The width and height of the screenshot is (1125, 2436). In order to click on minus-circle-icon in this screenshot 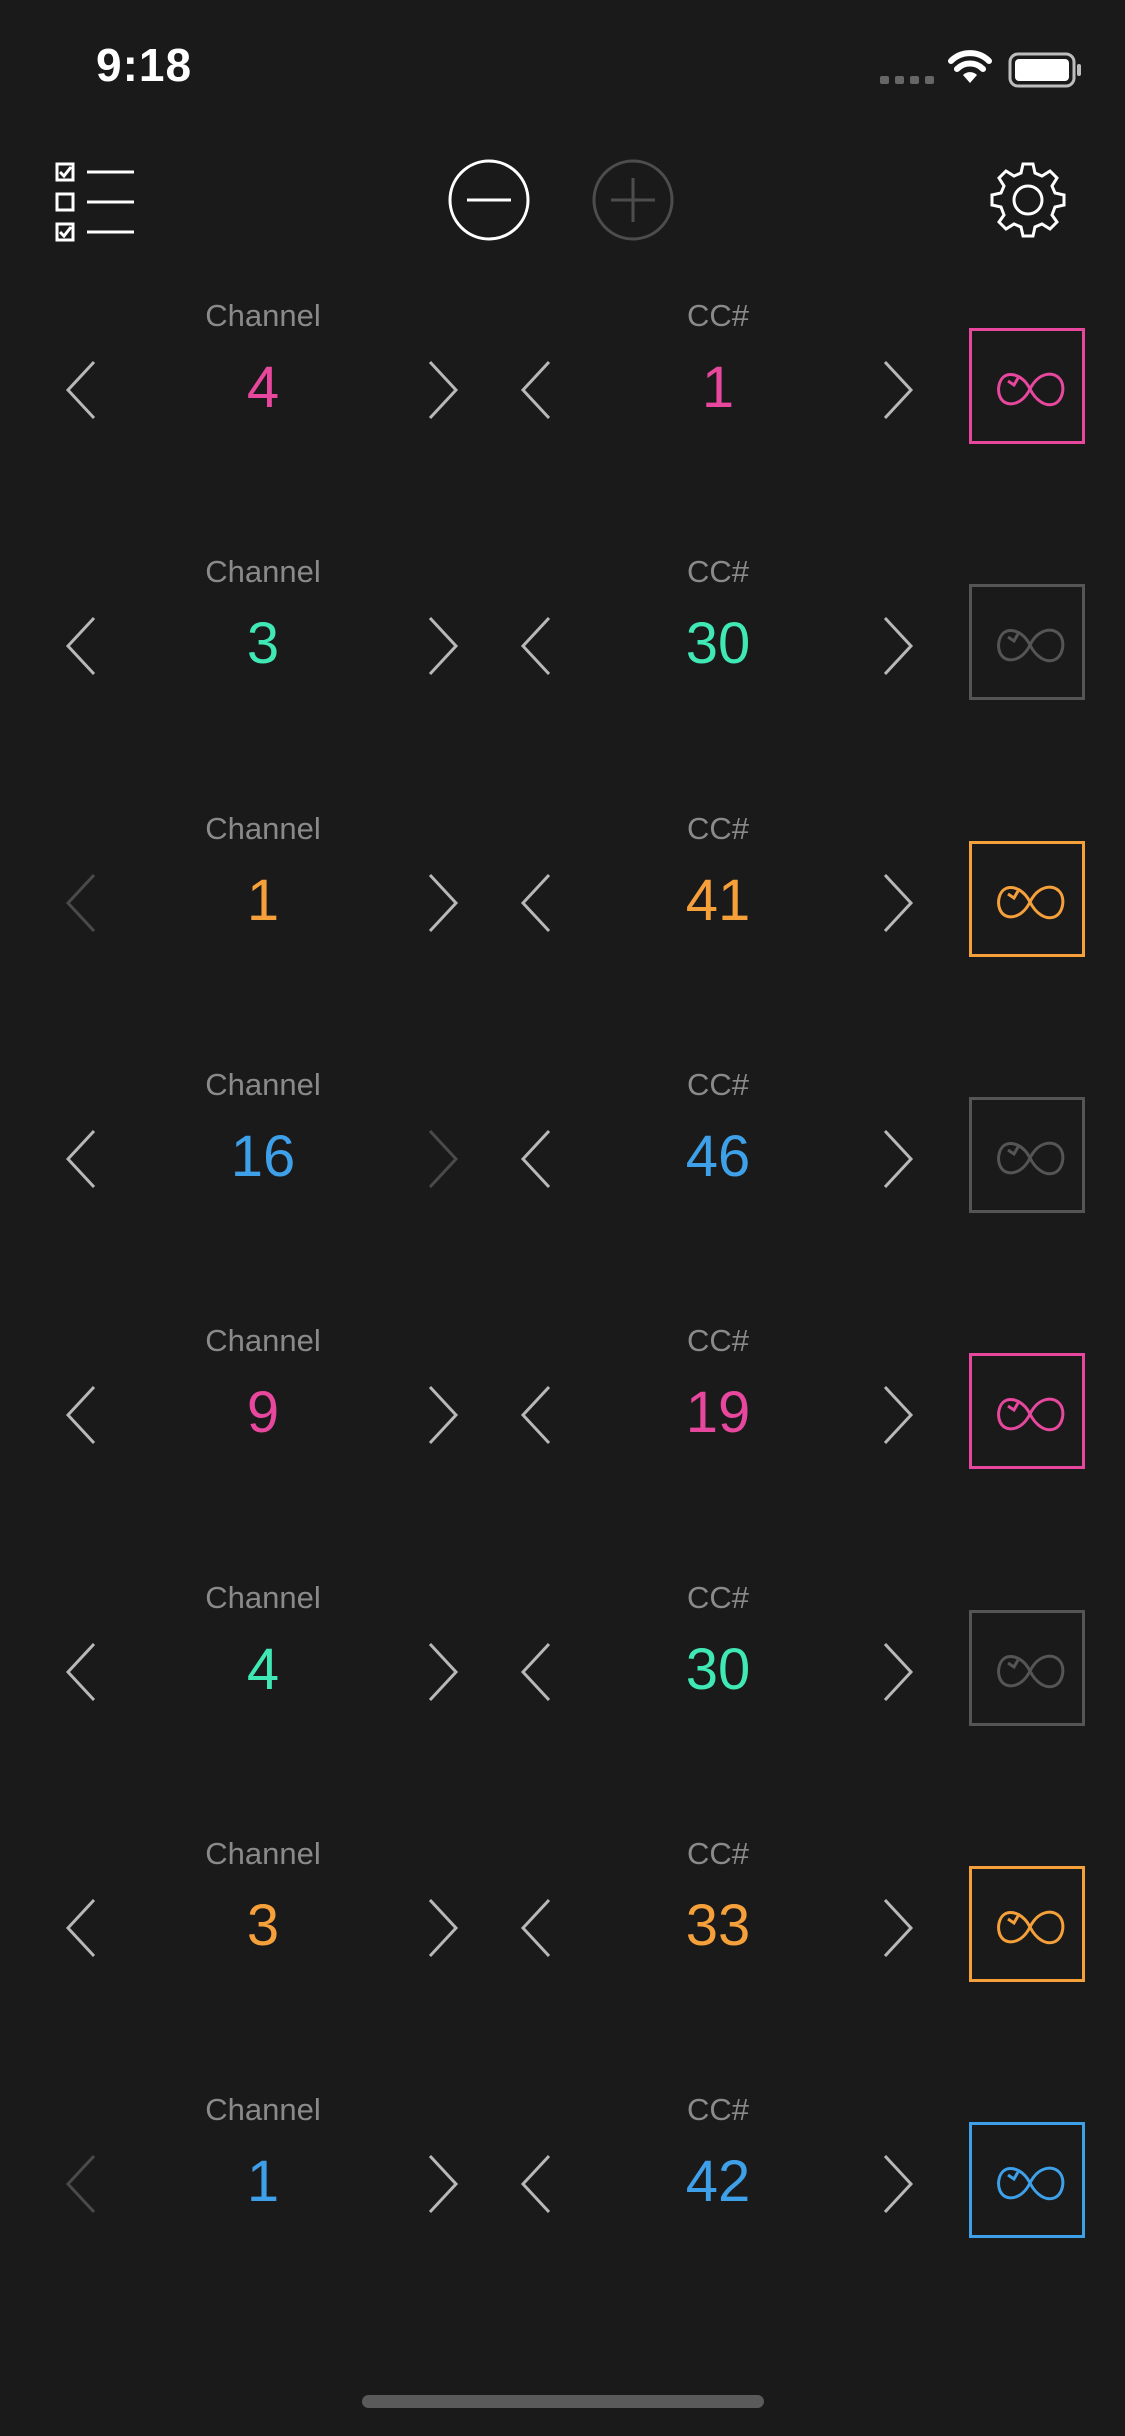, I will do `click(489, 200)`.